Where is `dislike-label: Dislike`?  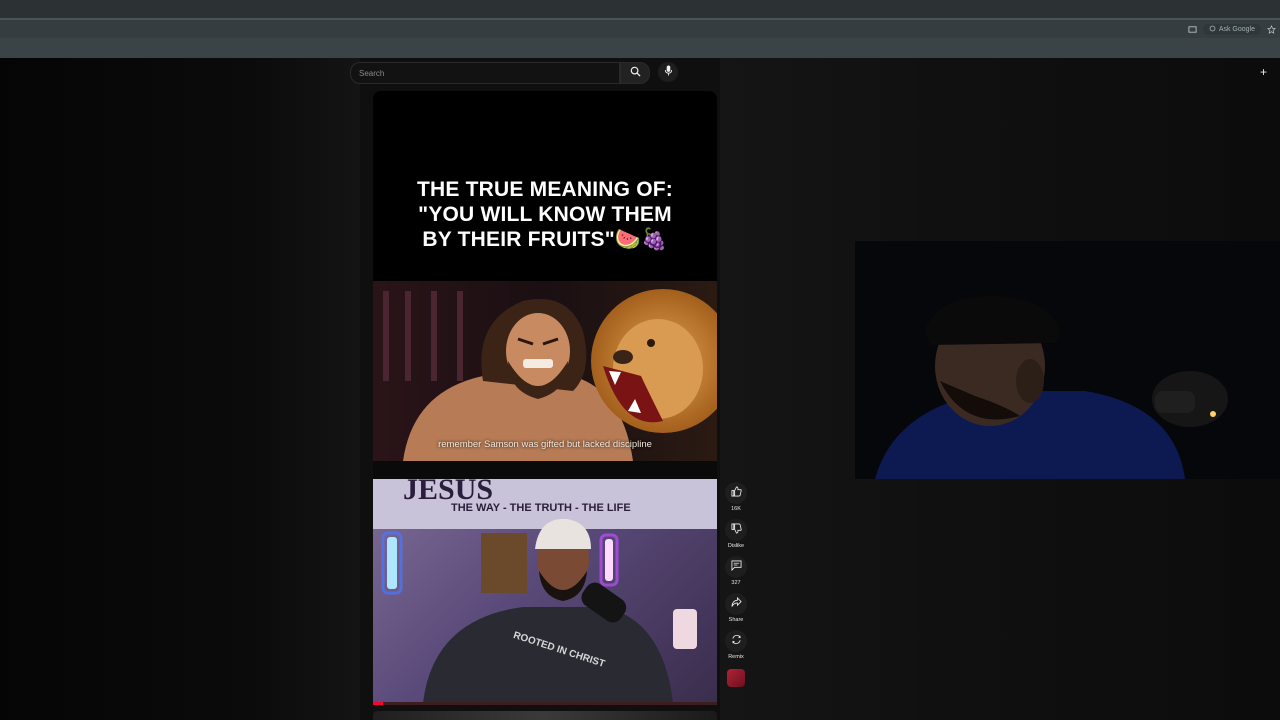 dislike-label: Dislike is located at coordinates (736, 546).